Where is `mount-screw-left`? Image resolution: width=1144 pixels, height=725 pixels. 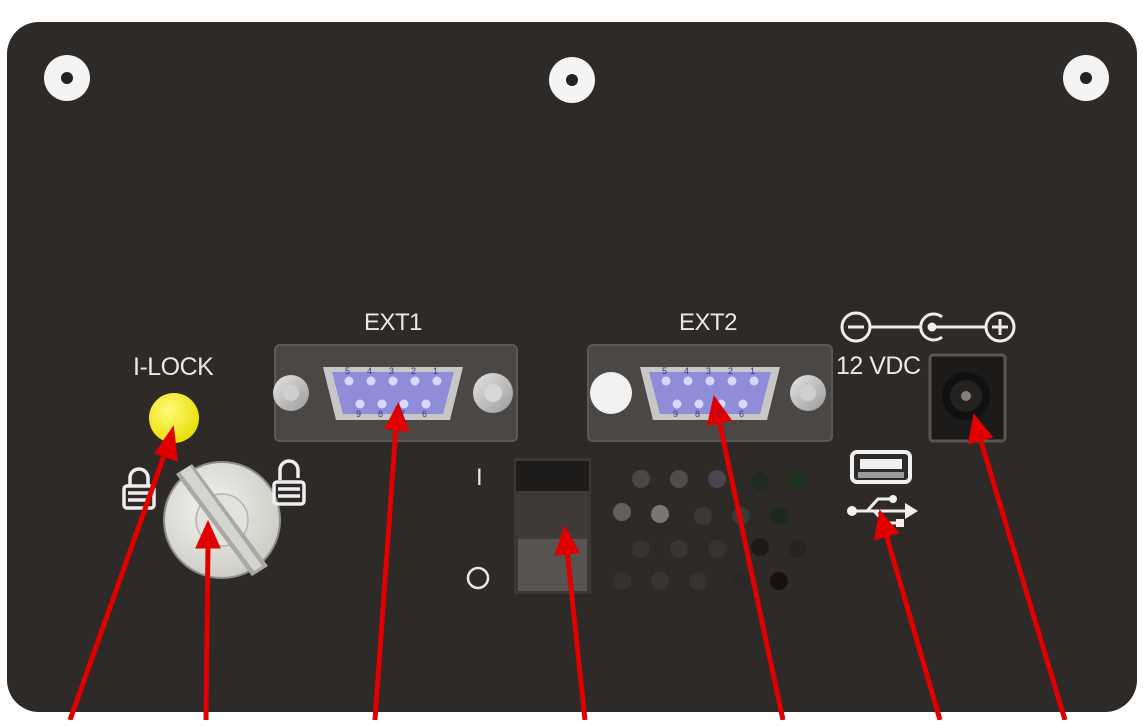
mount-screw-left is located at coordinates (67, 78).